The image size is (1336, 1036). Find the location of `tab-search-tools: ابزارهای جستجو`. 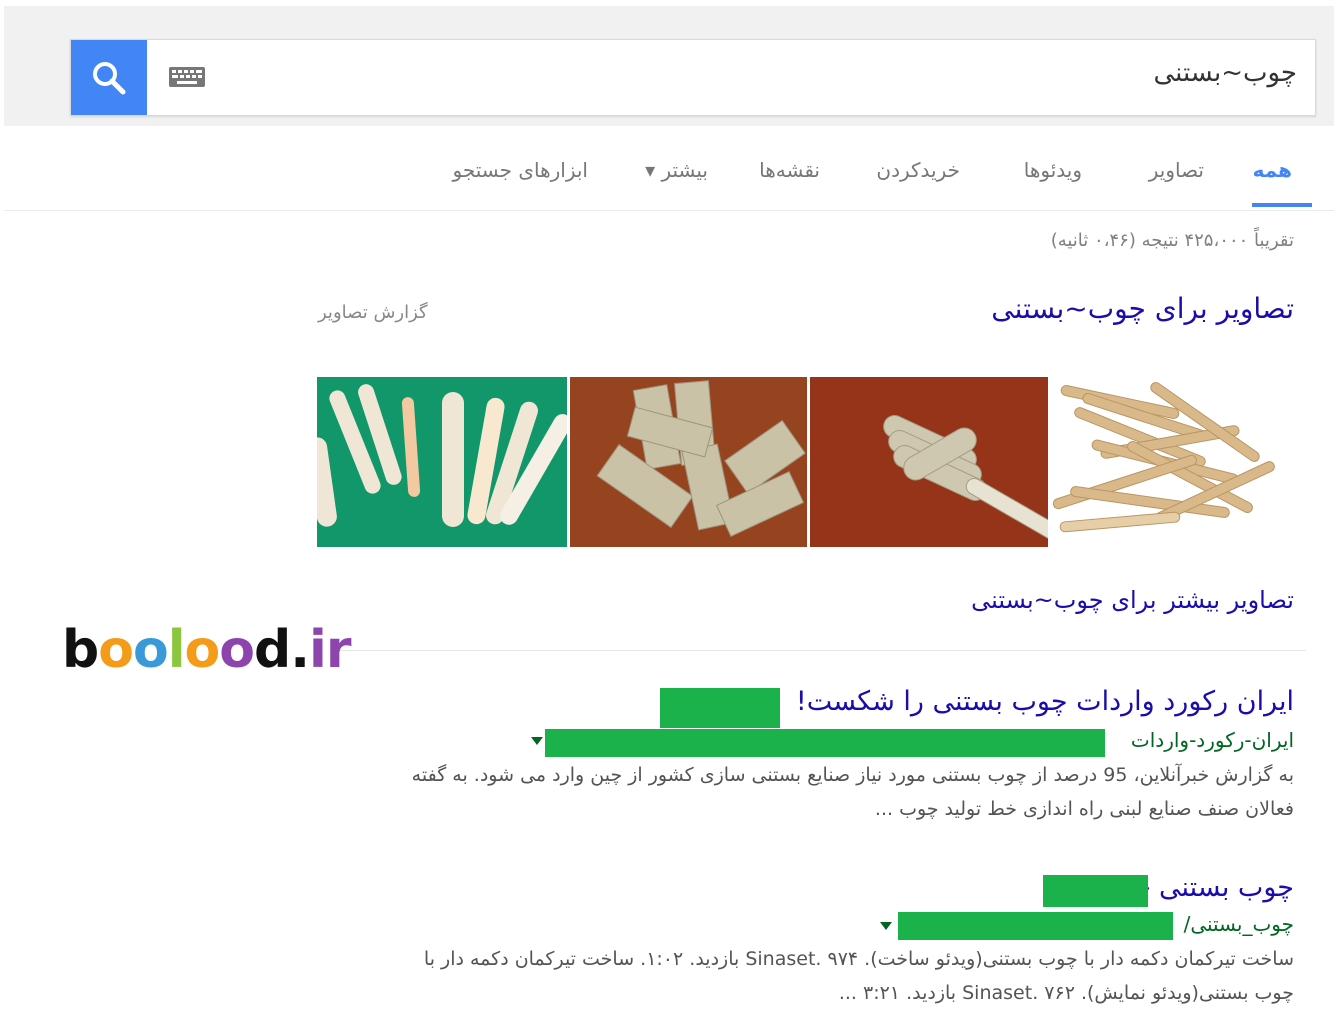

tab-search-tools: ابزارهای جستجو is located at coordinates (520, 170).